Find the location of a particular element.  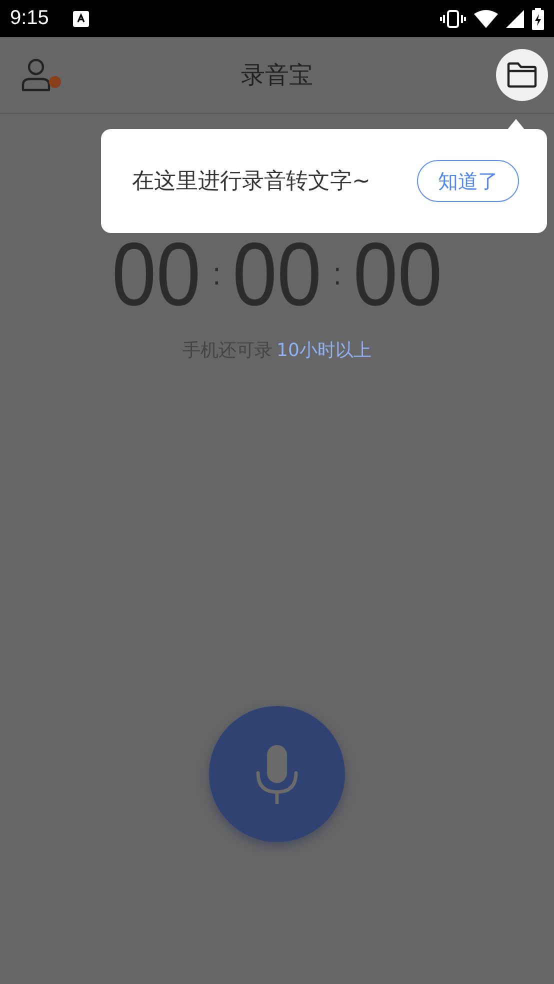

status-time: 9:15 is located at coordinates (29, 18).